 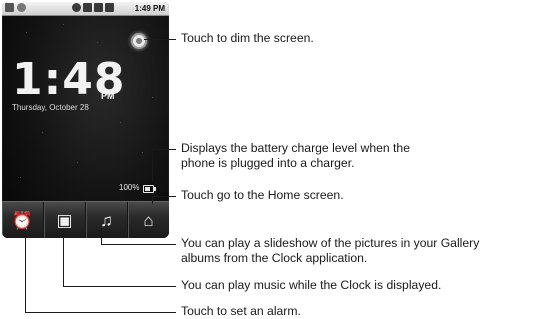 I want to click on slideshow-callout-line2: albums from the Clock application., so click(x=274, y=258).